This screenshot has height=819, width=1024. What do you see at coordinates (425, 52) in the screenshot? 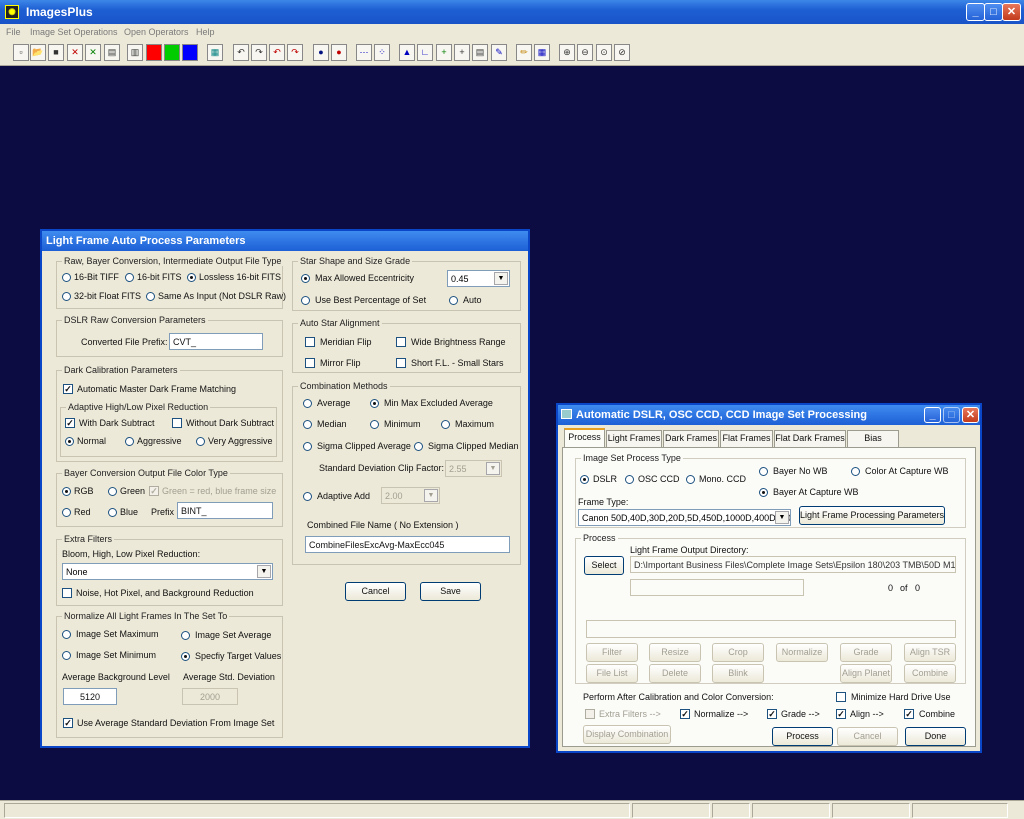
I see `angle-icon: ∟` at bounding box center [425, 52].